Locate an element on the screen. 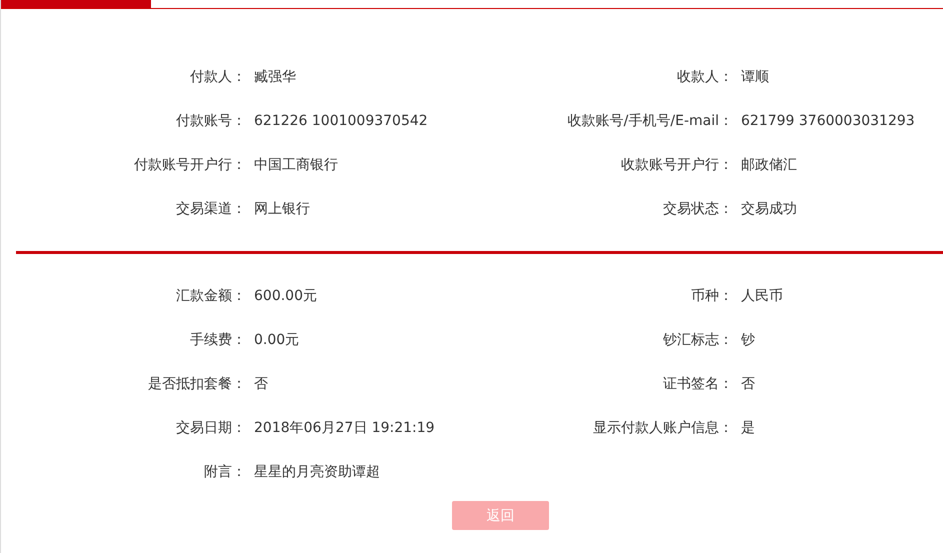 This screenshot has height=553, width=943. back-button: 返回 is located at coordinates (500, 515).